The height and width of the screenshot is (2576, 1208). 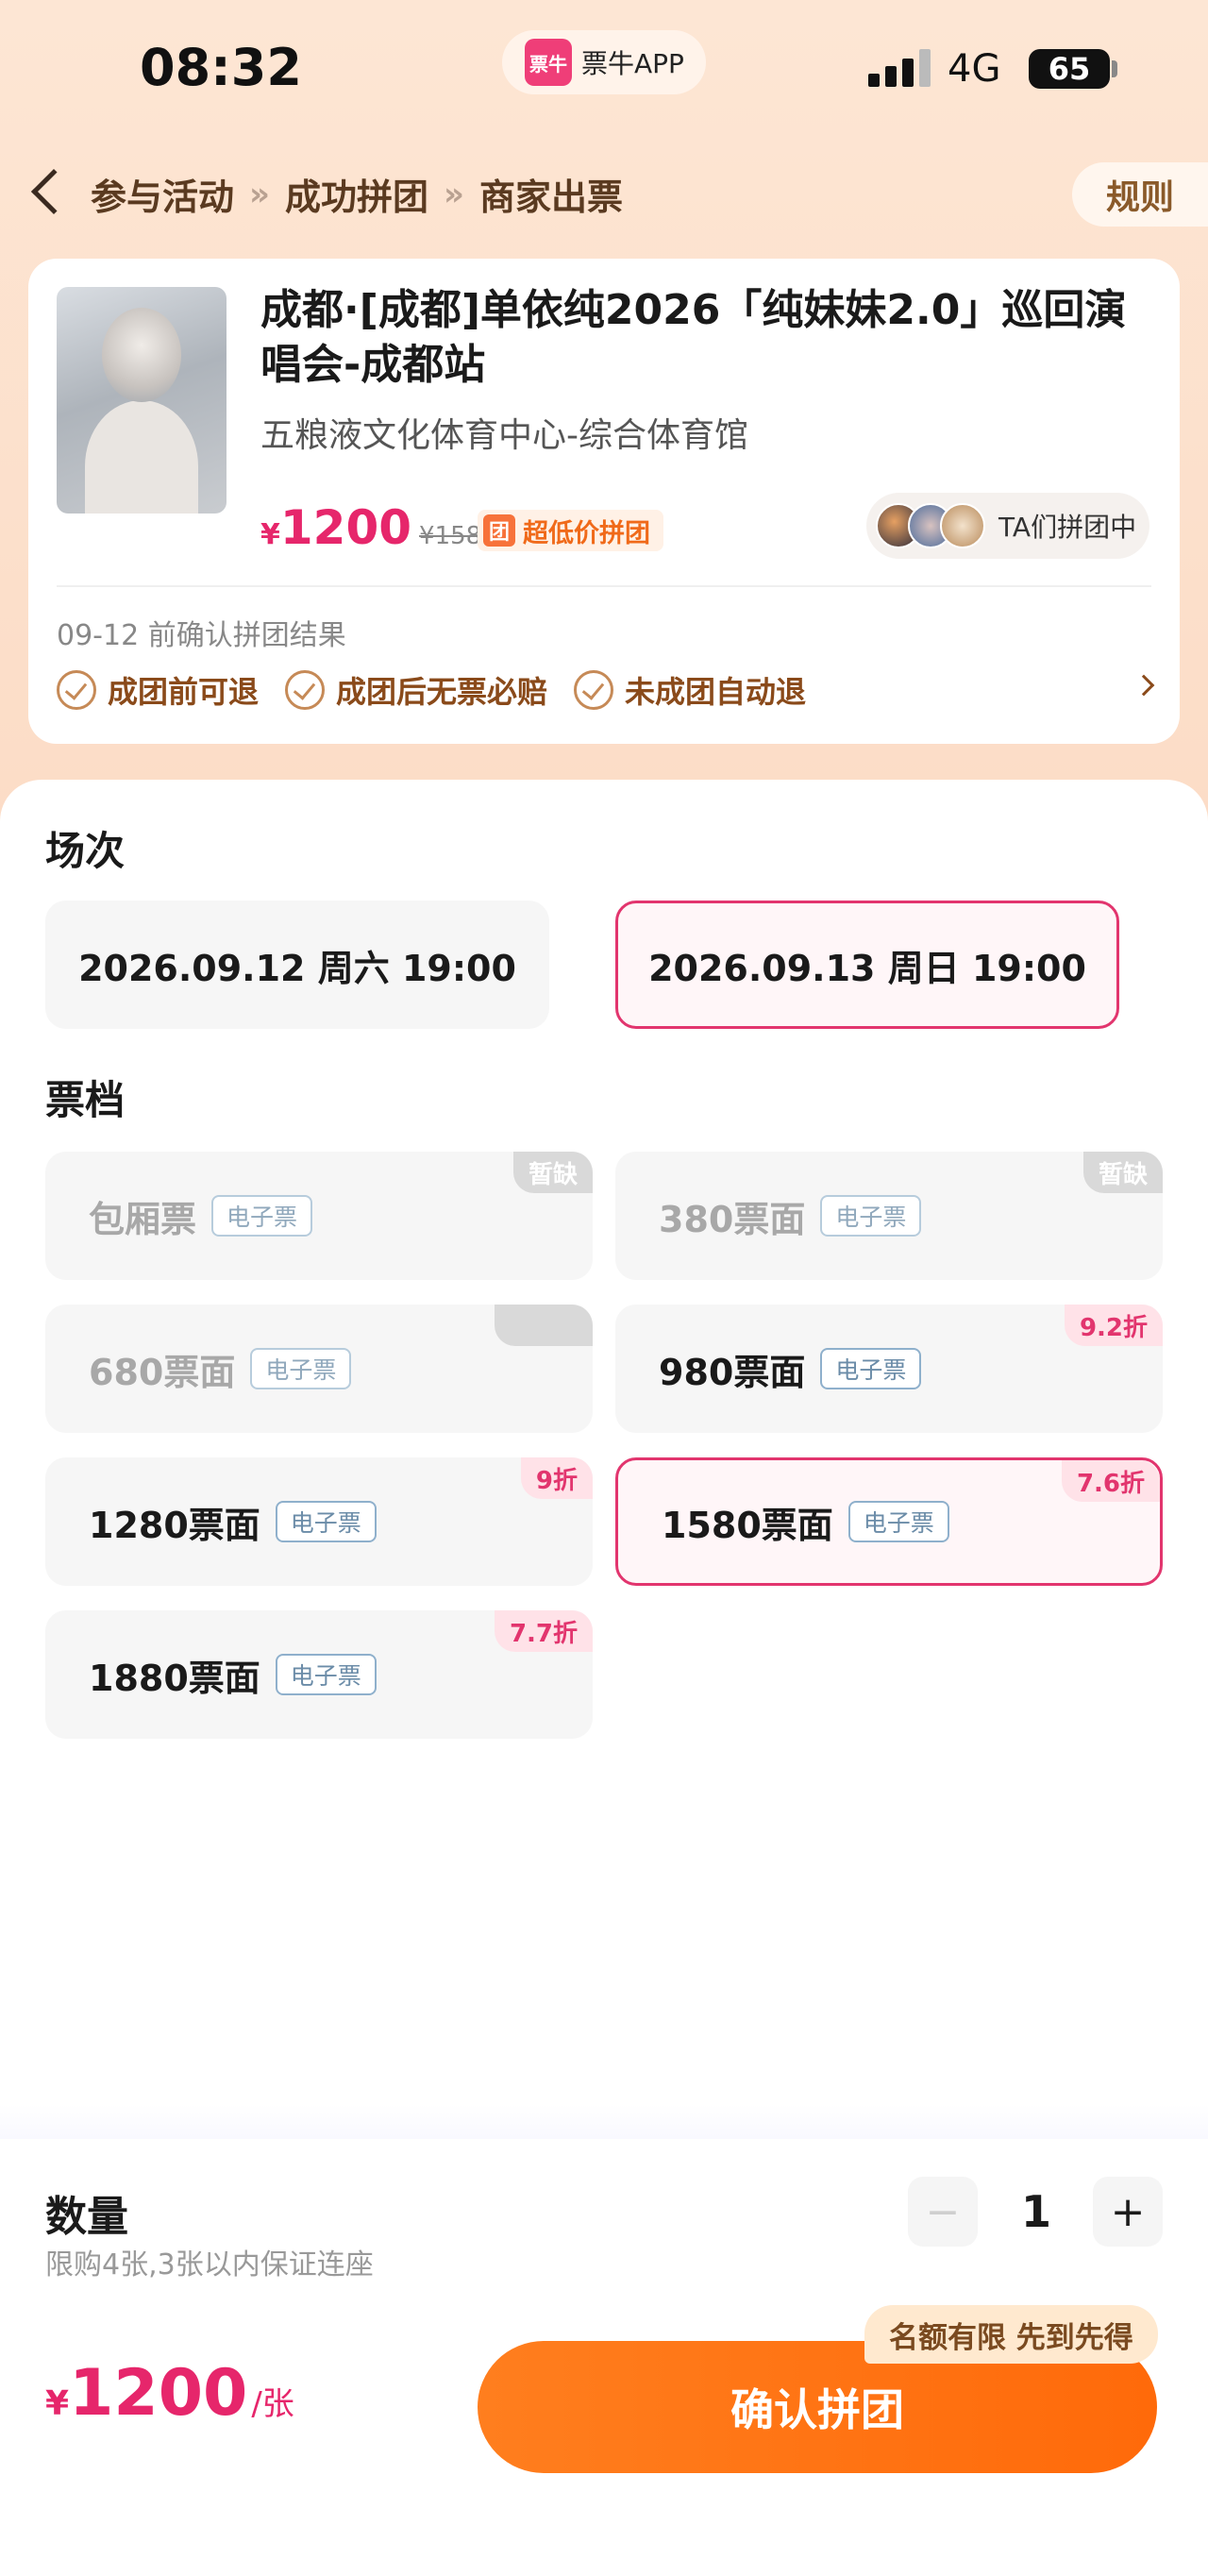 I want to click on tier-option-1580-selected: 1580票面 电子票 7.6折, so click(x=889, y=1521).